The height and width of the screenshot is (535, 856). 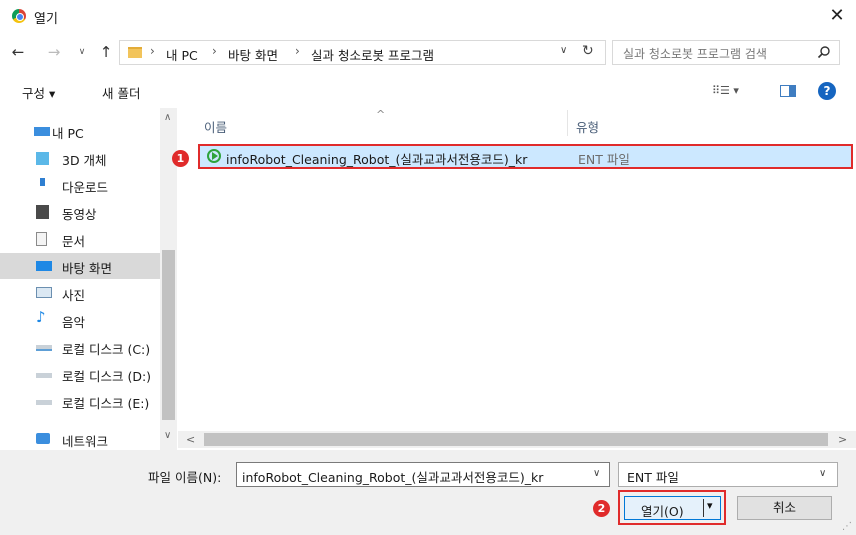 I want to click on open-button-label: 열기(O), so click(x=662, y=511).